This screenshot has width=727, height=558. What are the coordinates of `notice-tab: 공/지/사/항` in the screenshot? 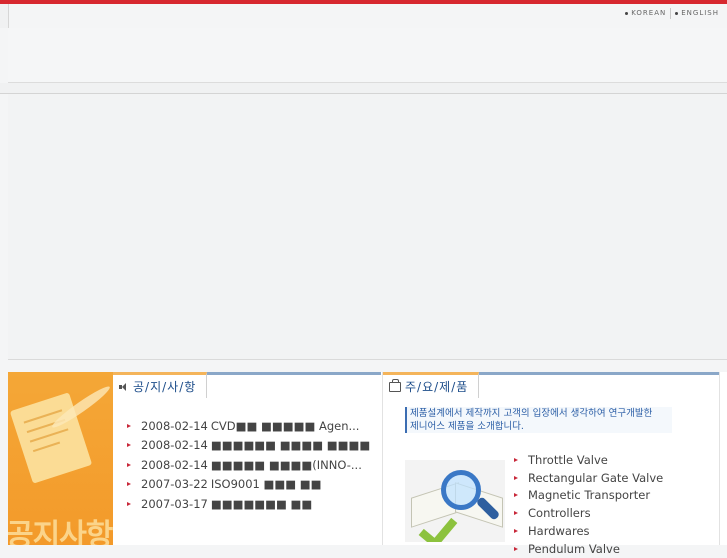 It's located at (160, 385).